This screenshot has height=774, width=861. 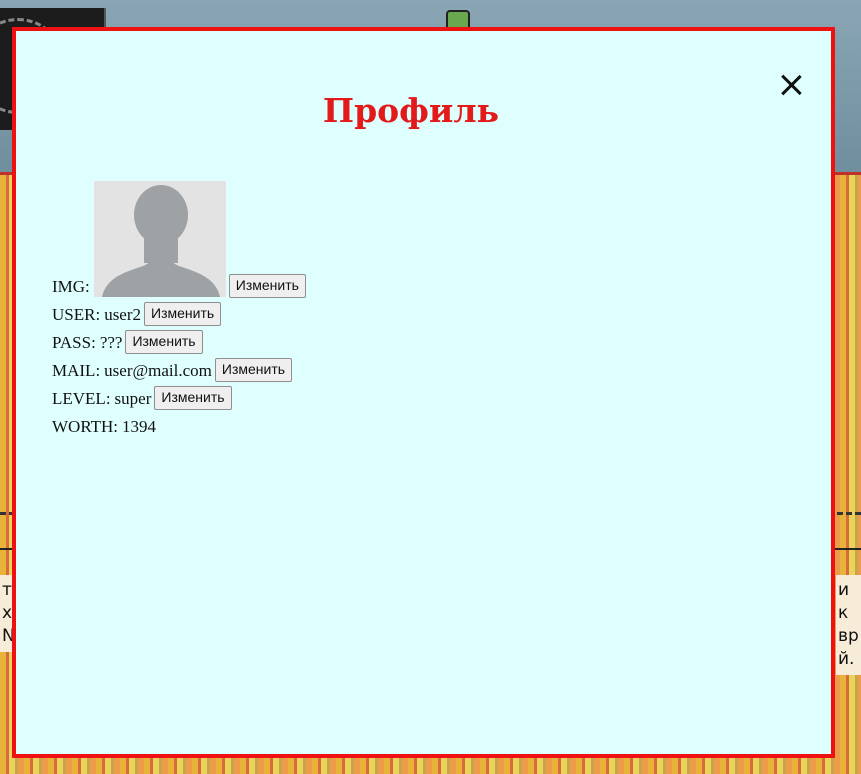 What do you see at coordinates (267, 286) in the screenshot?
I see `change-img-button: Изменить` at bounding box center [267, 286].